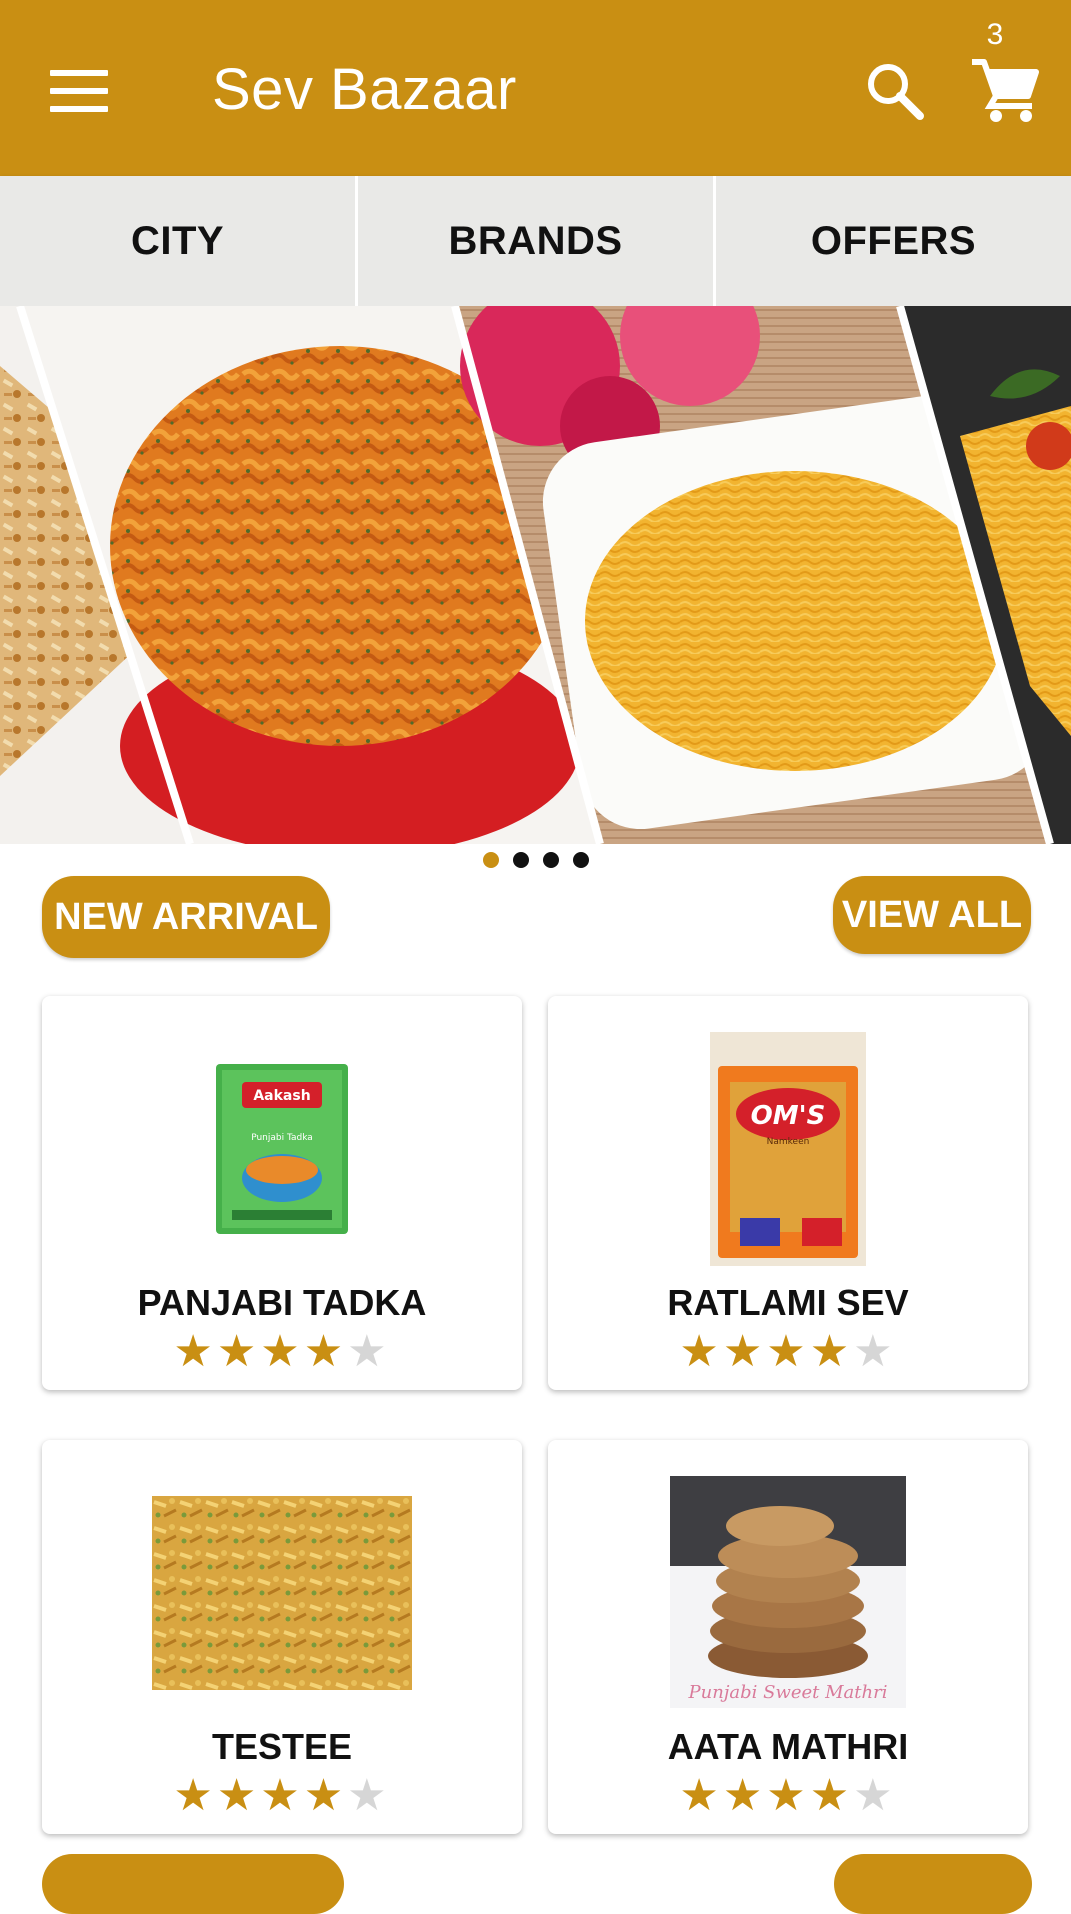  What do you see at coordinates (179, 241) in the screenshot?
I see `tab-city: CITY` at bounding box center [179, 241].